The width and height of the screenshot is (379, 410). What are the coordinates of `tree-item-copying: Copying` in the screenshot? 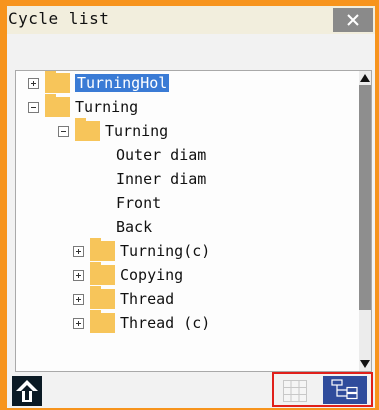 It's located at (128, 274).